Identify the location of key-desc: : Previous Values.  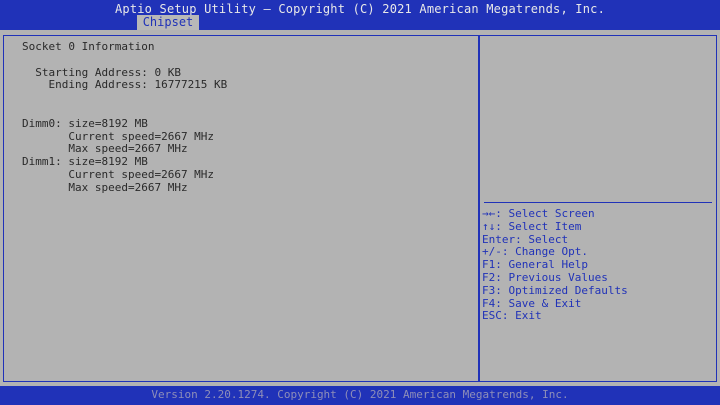
(551, 277).